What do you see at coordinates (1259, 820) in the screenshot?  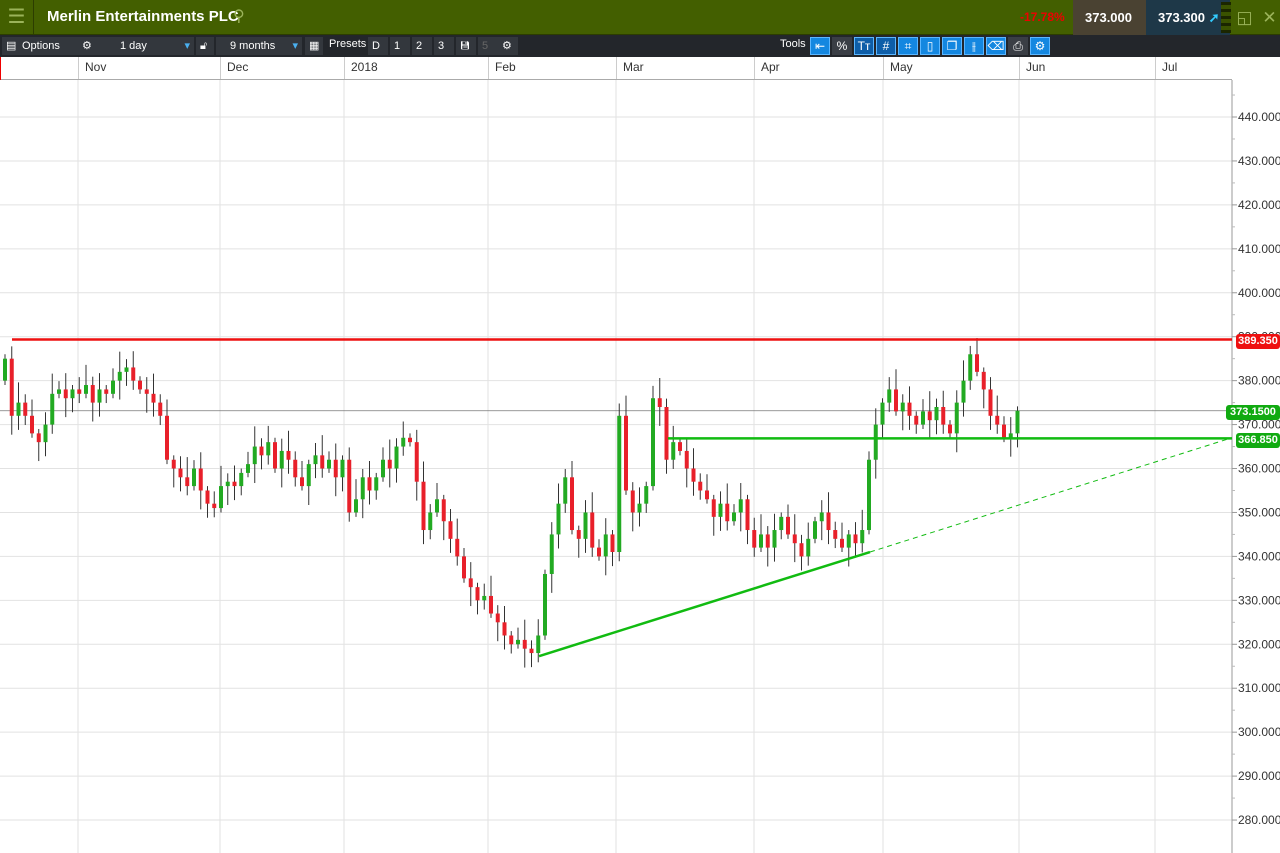 I see `y-tick-label: 280.000` at bounding box center [1259, 820].